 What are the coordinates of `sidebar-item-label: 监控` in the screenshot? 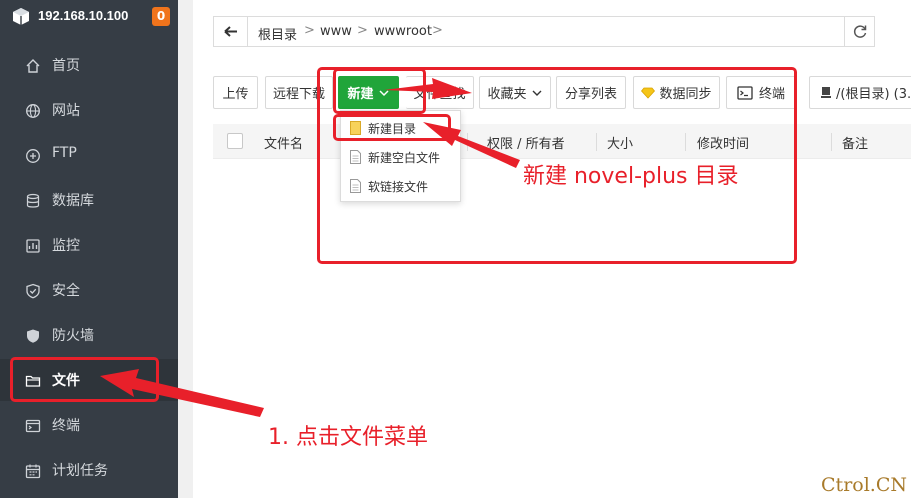 It's located at (66, 246).